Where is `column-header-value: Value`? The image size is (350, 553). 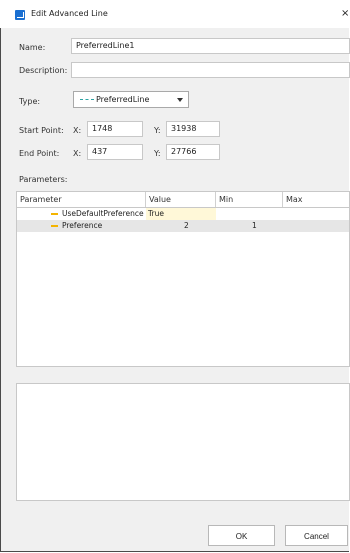
column-header-value: Value is located at coordinates (181, 199).